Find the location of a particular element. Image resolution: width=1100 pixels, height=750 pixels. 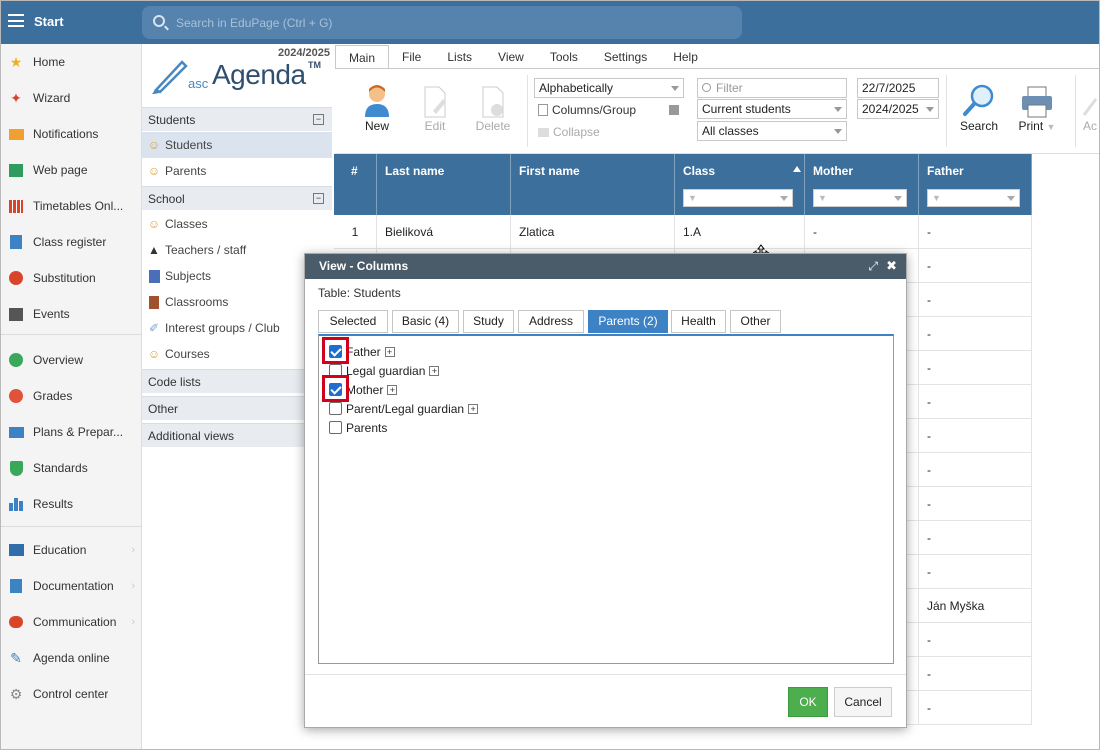

tab-study: Study is located at coordinates (488, 321).